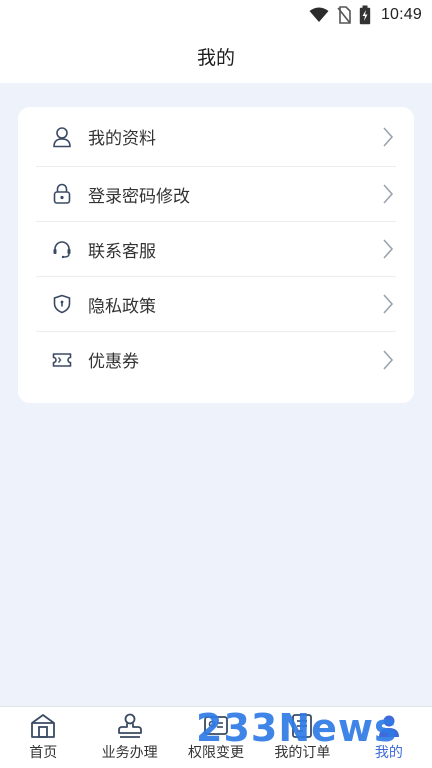 Image resolution: width=432 pixels, height=768 pixels. What do you see at coordinates (216, 726) in the screenshot?
I see `id-card-icon` at bounding box center [216, 726].